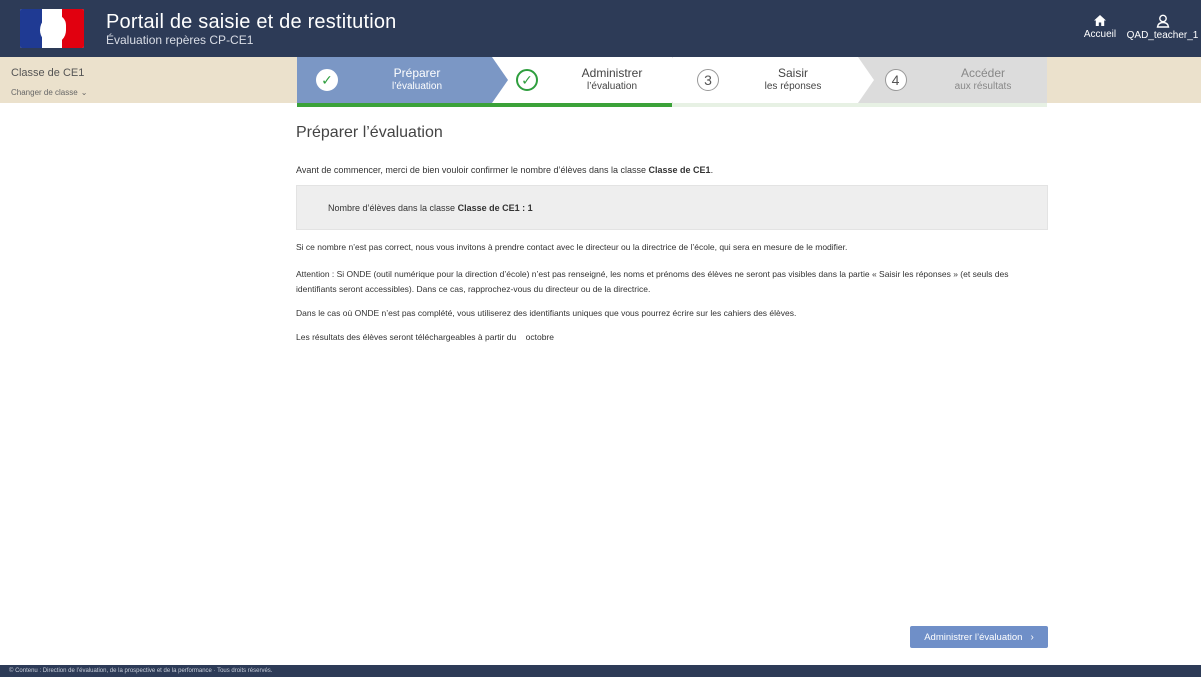 This screenshot has width=1201, height=677. What do you see at coordinates (1162, 35) in the screenshot?
I see `user-label: QAD_teacher_1` at bounding box center [1162, 35].